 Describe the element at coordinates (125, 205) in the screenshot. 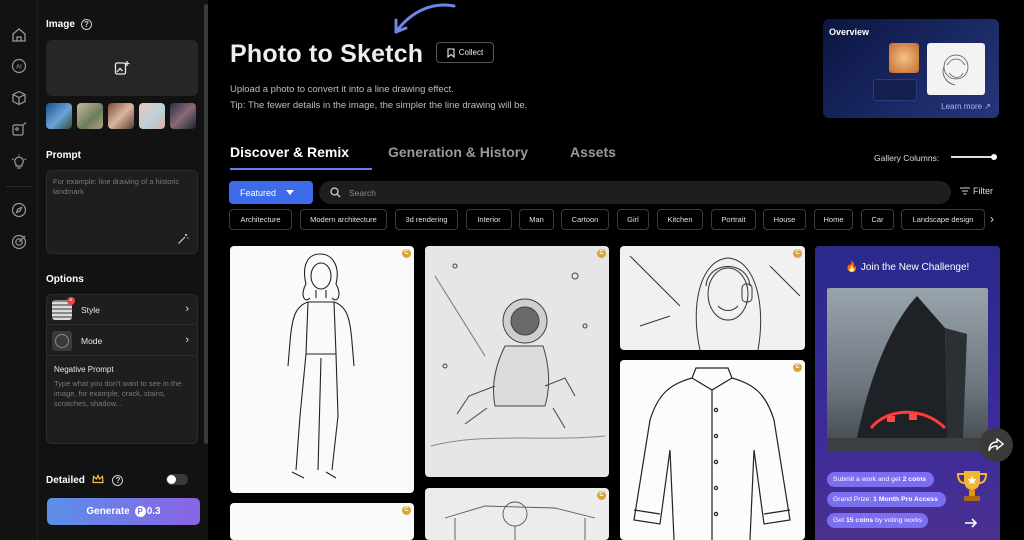

I see `prompt-input` at that location.